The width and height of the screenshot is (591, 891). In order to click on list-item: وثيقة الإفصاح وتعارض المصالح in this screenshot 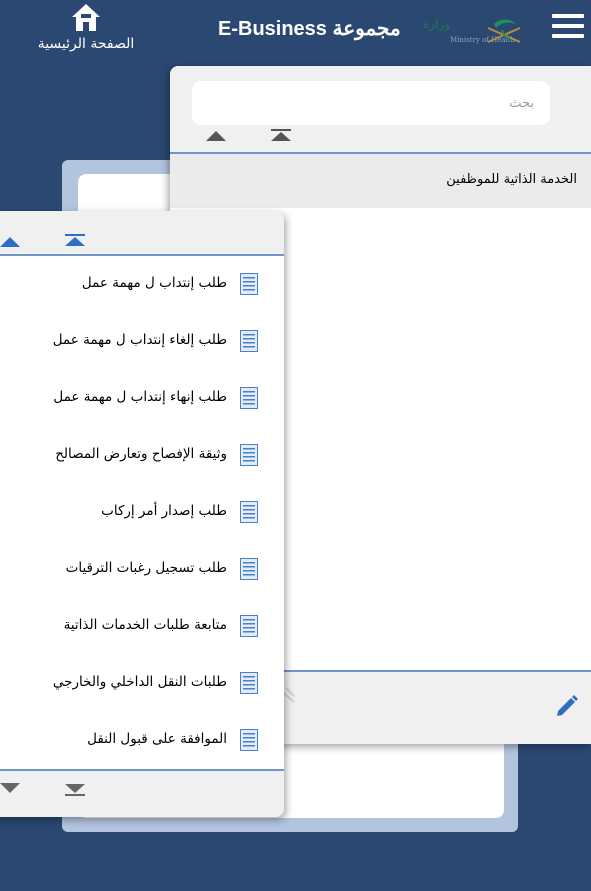, I will do `click(142, 455)`.